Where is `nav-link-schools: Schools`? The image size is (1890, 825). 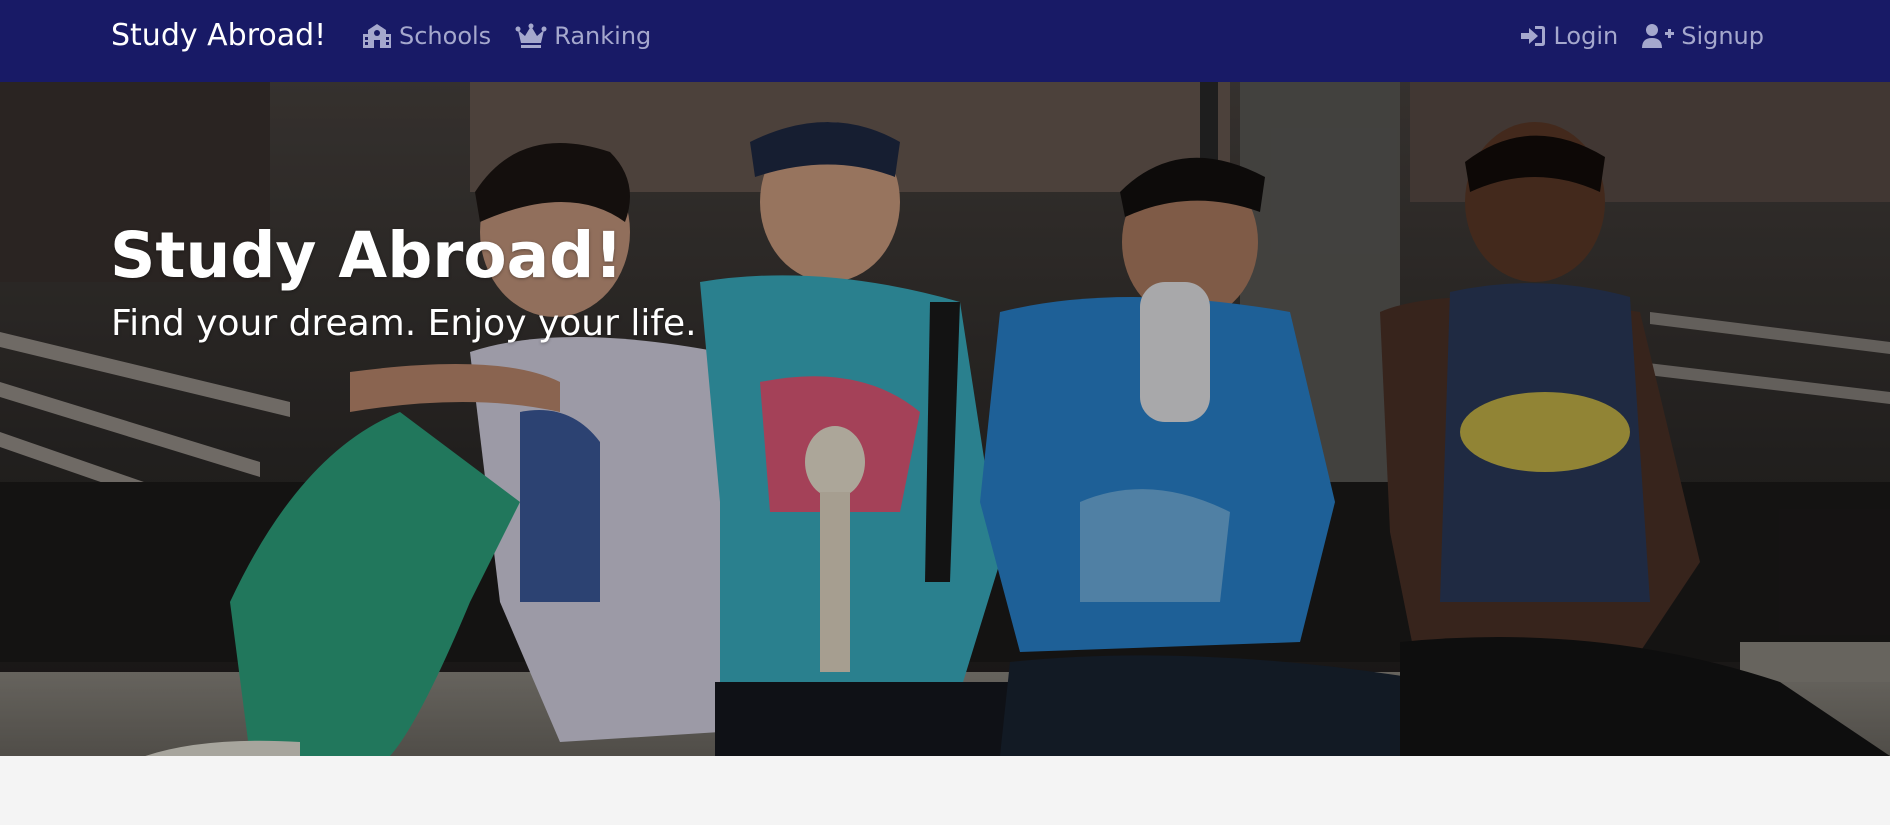
nav-link-schools: Schools is located at coordinates (426, 36).